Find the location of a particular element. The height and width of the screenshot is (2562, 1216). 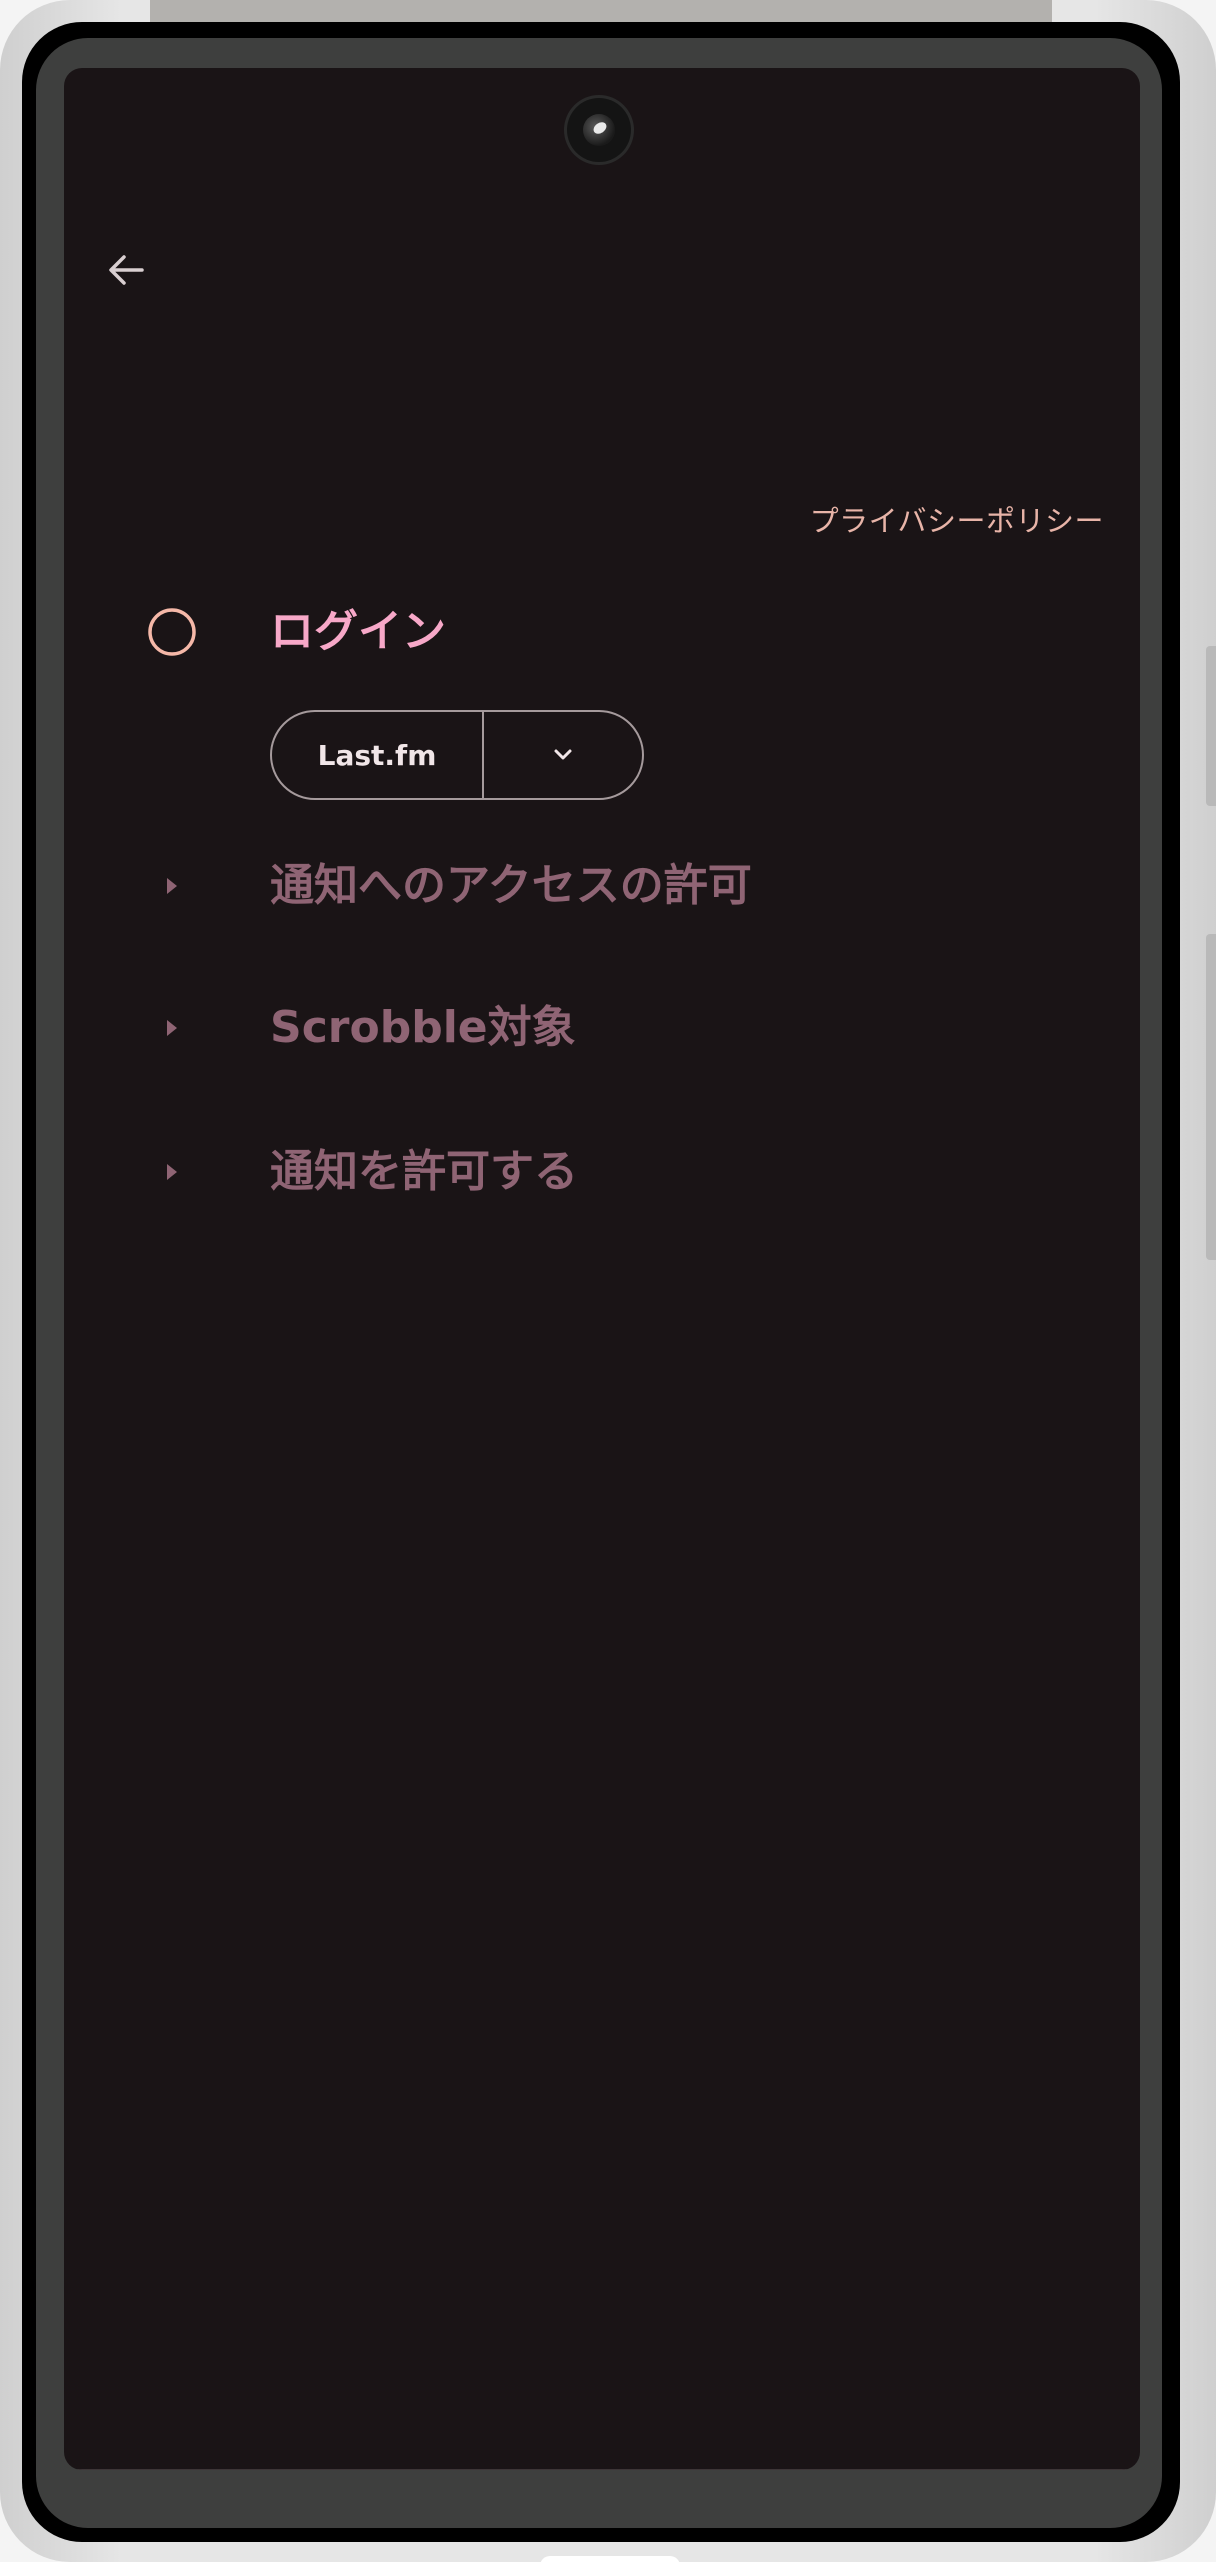

step-label: 通知を許可する is located at coordinates (424, 1171).